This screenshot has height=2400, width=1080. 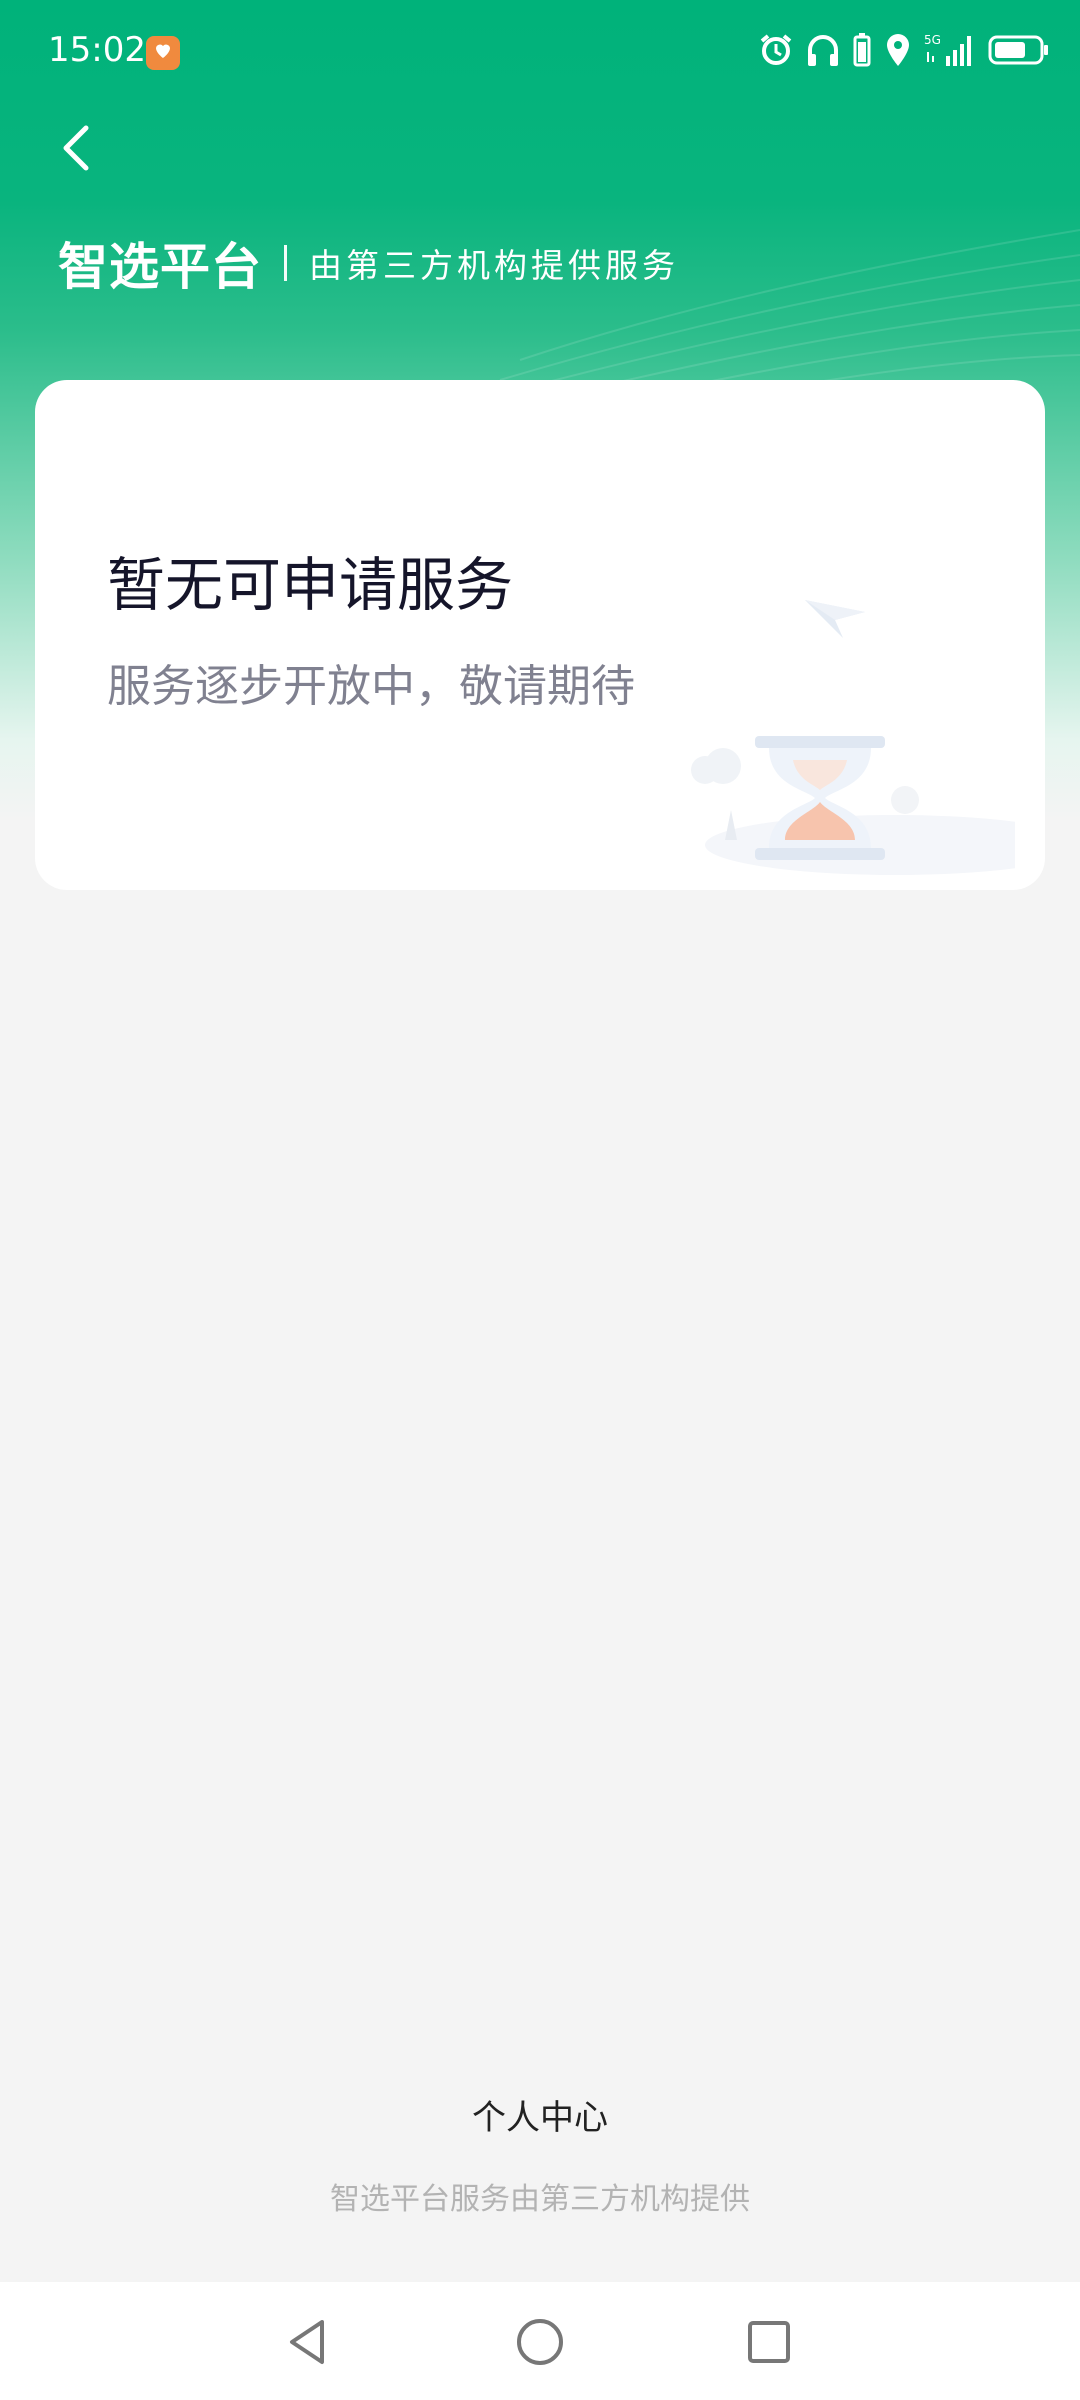 What do you see at coordinates (160, 267) in the screenshot?
I see `brand-title: 智选平台` at bounding box center [160, 267].